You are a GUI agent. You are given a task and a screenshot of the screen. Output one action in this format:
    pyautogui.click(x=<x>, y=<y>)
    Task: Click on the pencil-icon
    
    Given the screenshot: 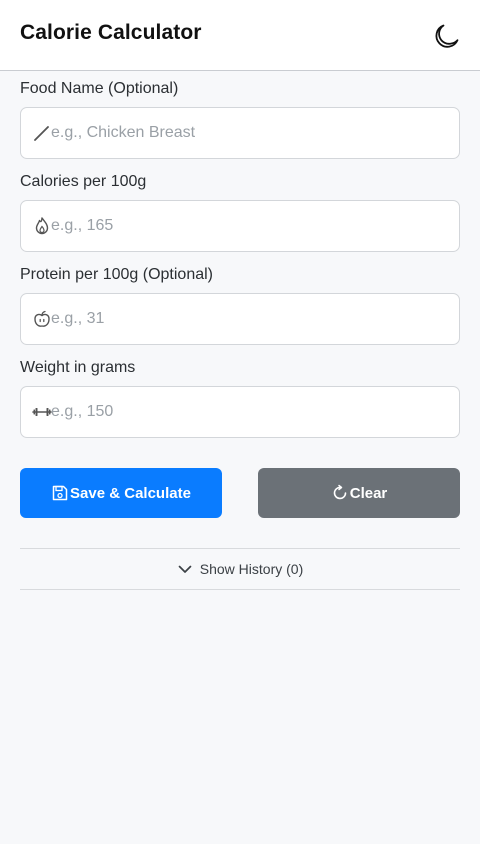 What is the action you would take?
    pyautogui.click(x=41, y=133)
    